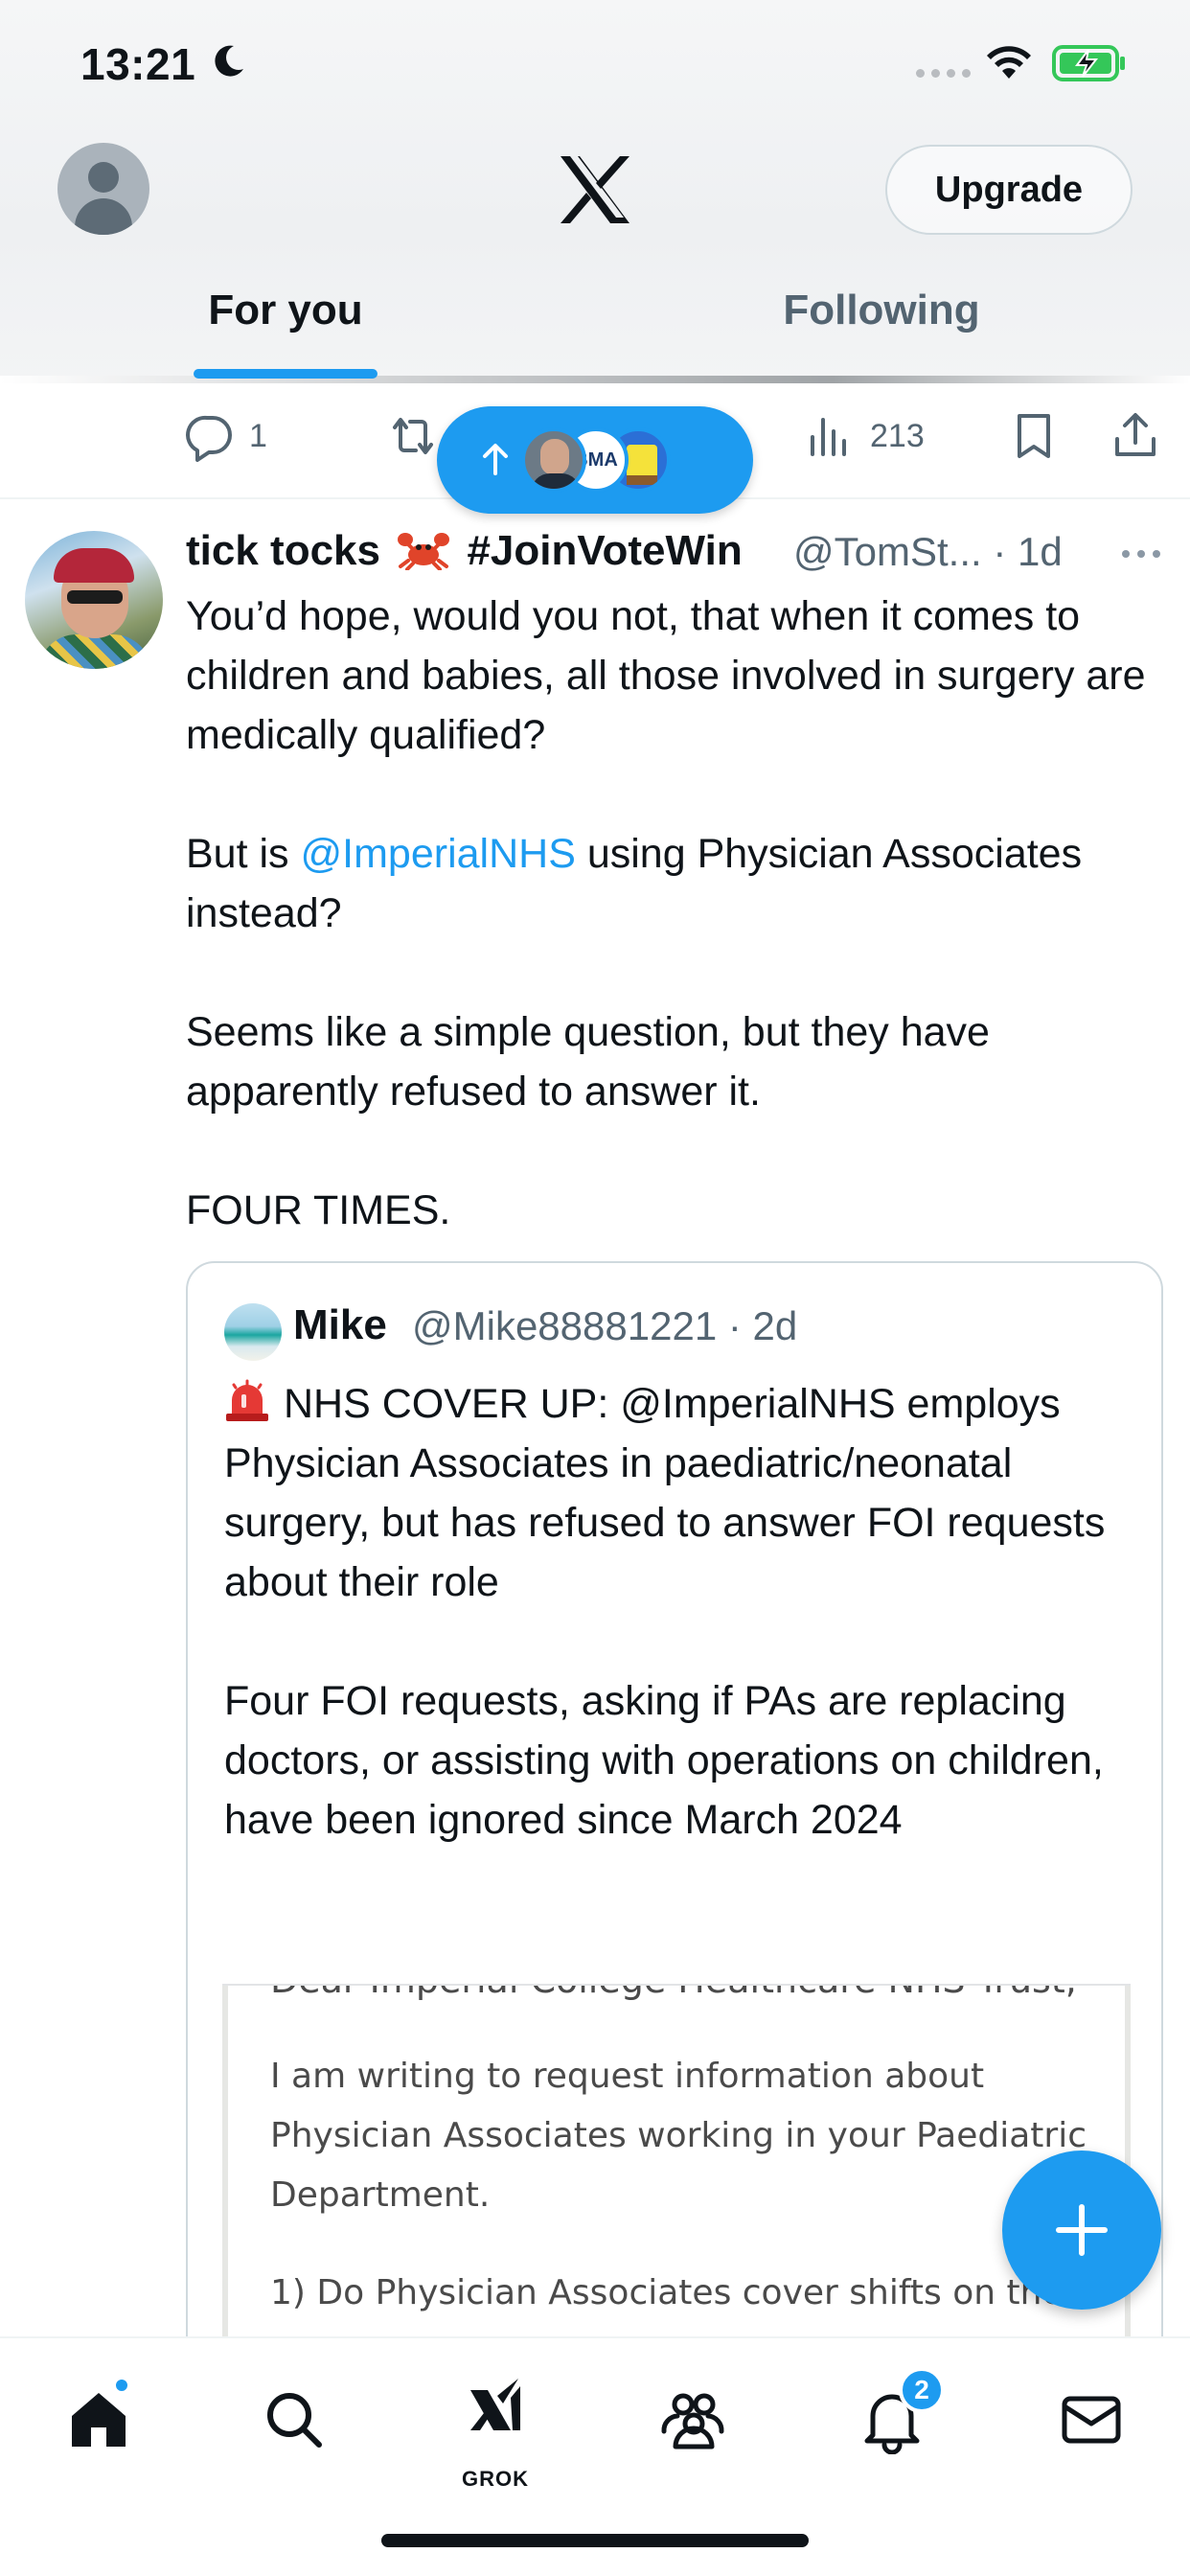 The height and width of the screenshot is (2576, 1190). What do you see at coordinates (595, 255) in the screenshot?
I see `top-header: Upgrade For you Following` at bounding box center [595, 255].